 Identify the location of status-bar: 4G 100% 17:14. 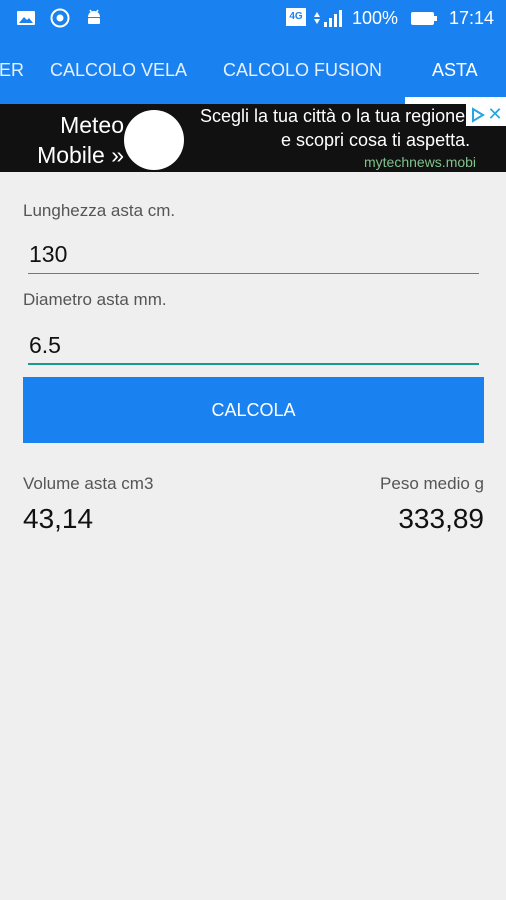
(253, 18).